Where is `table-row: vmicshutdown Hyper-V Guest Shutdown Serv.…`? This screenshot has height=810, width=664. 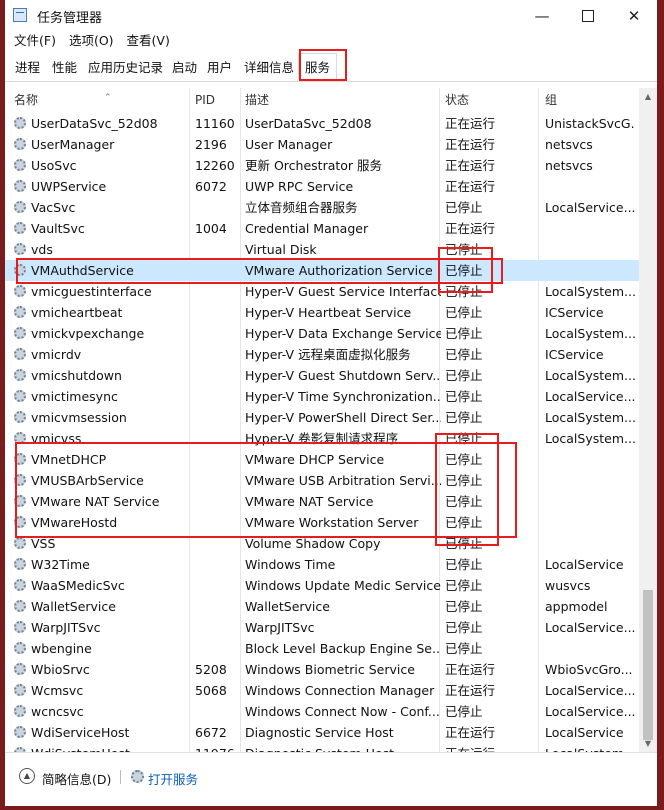
table-row: vmicshutdown Hyper-V Guest Shutdown Serv.… is located at coordinates (331, 375).